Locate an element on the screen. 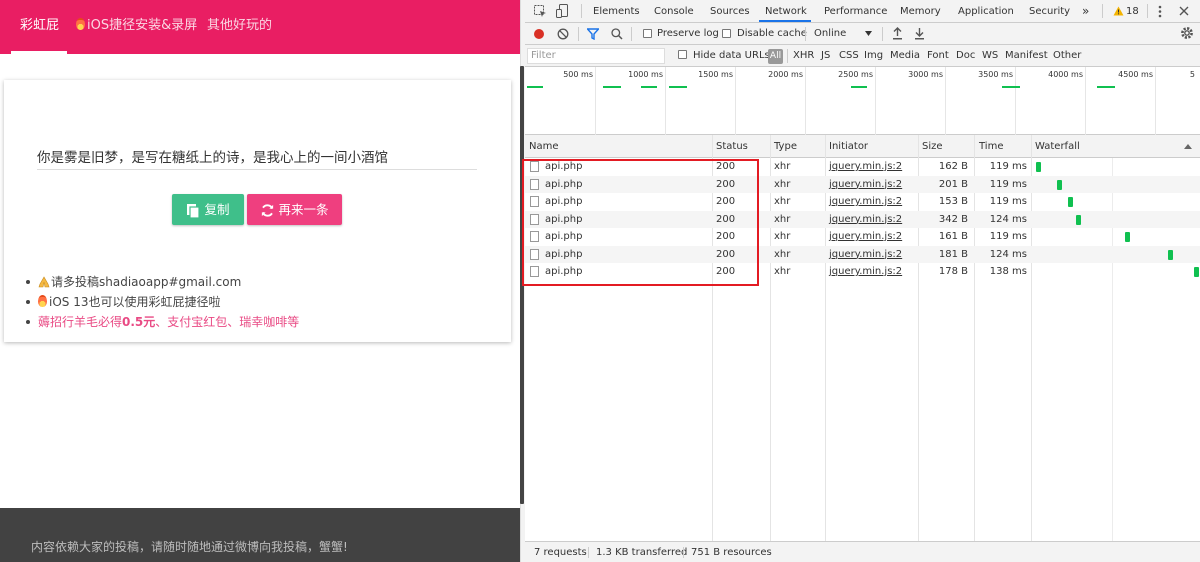  nav-tab-ios-shortcut: iOS捷径安装&录屏 is located at coordinates (136, 27).